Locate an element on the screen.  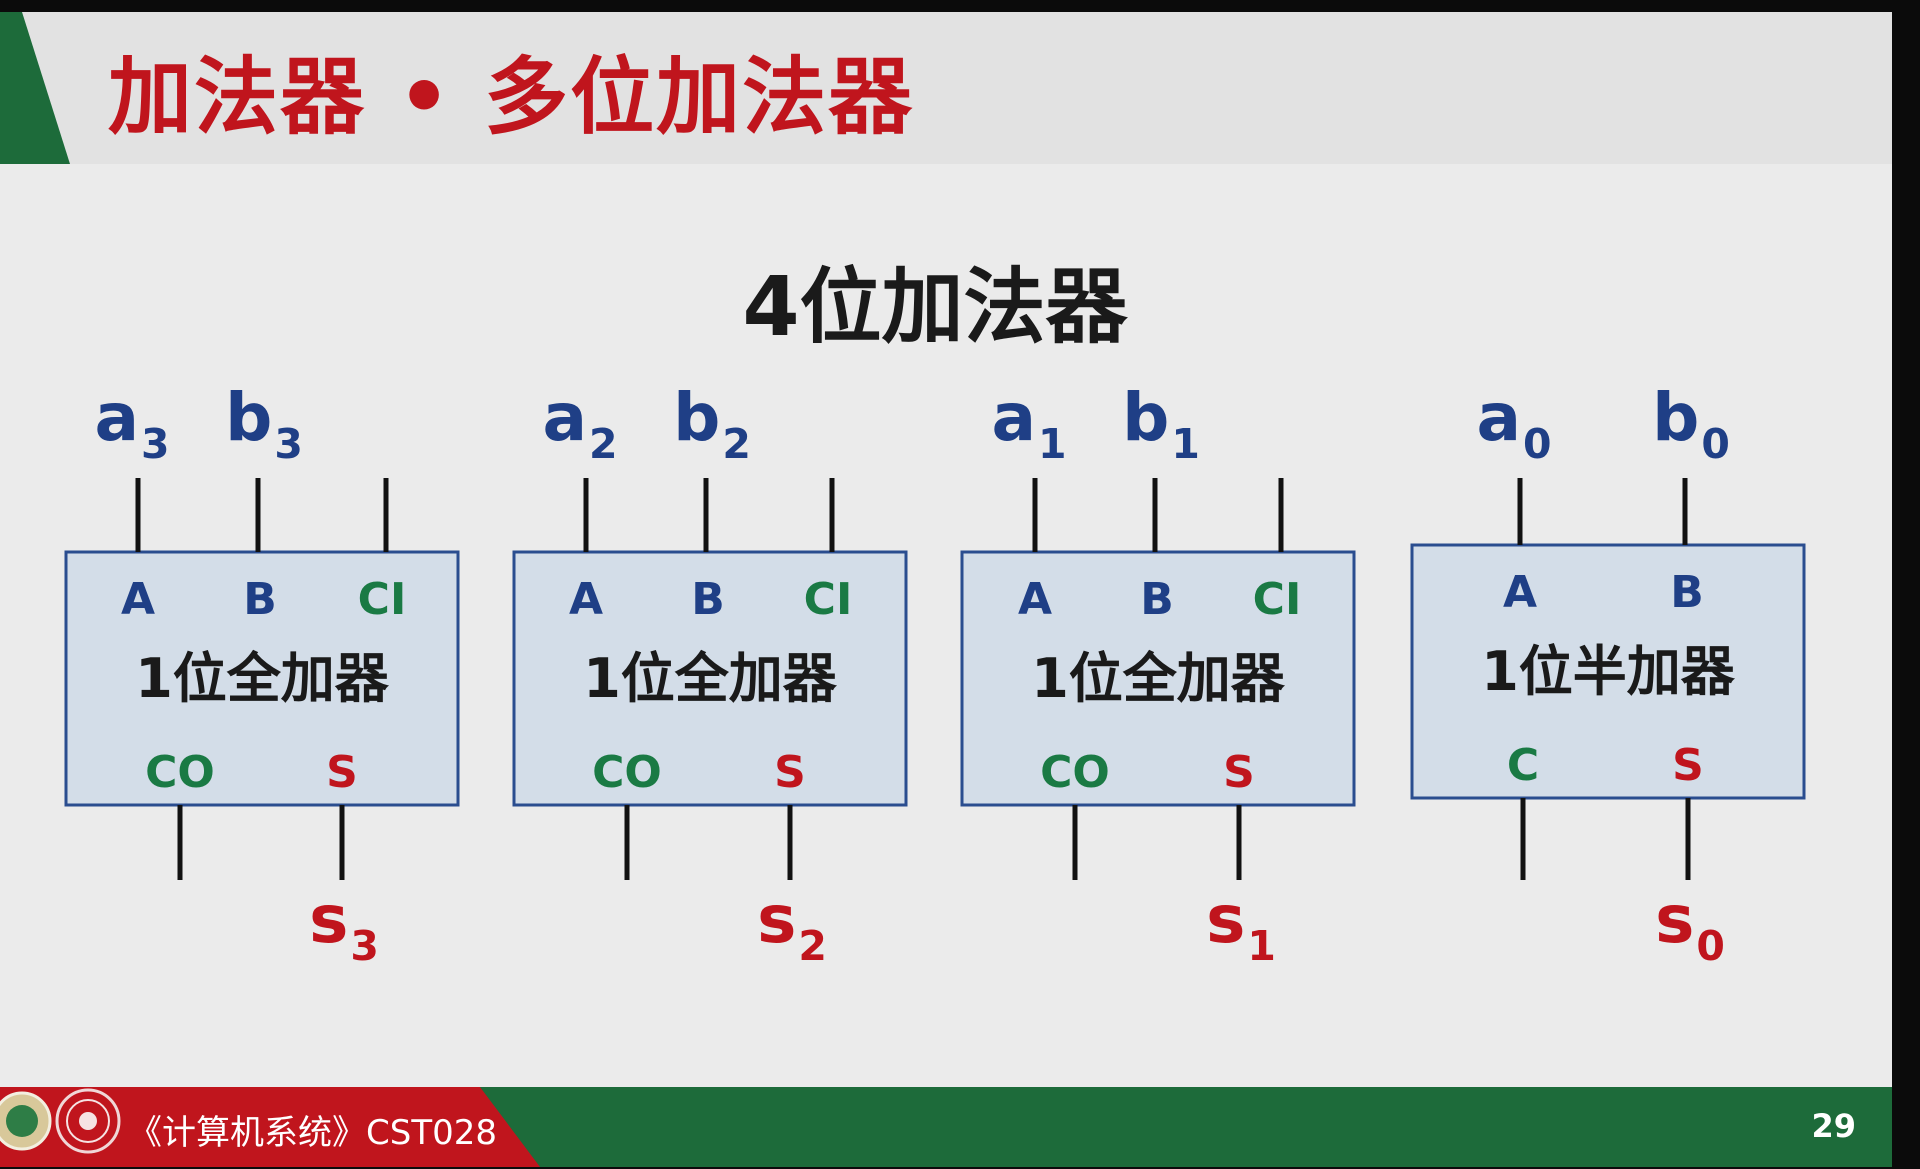
port-s-label-1: S is located at coordinates (342, 772).